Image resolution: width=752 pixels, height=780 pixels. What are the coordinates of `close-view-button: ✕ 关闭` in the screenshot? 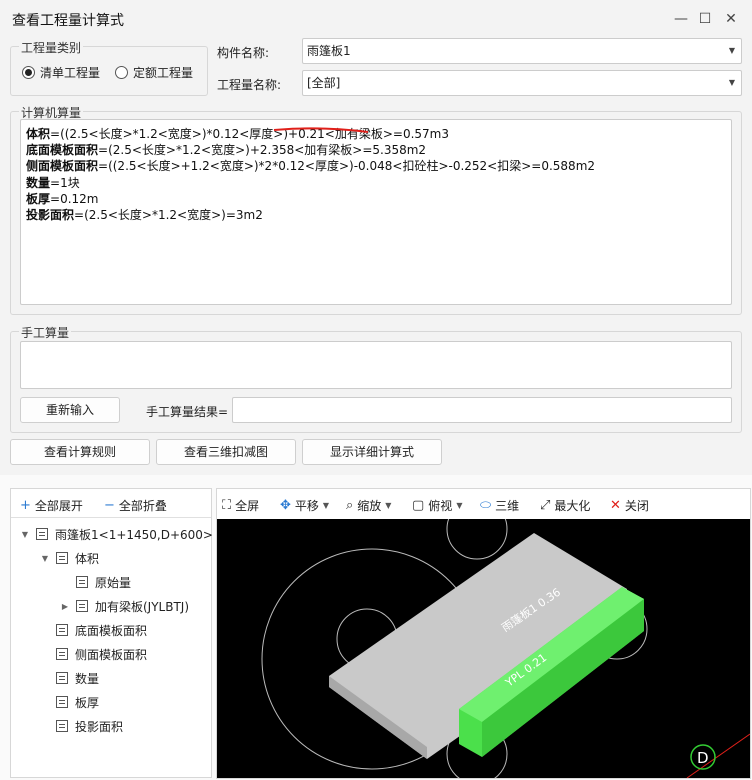 It's located at (629, 505).